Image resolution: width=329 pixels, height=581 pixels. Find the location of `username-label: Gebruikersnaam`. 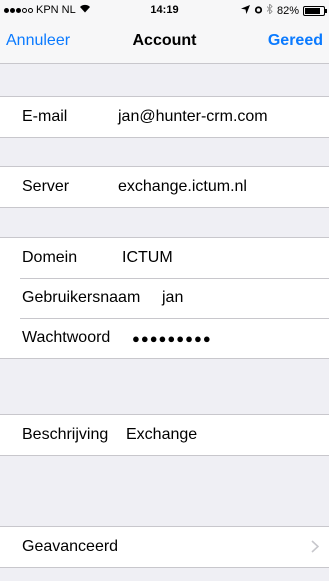

username-label: Gebruikersnaam is located at coordinates (81, 297).